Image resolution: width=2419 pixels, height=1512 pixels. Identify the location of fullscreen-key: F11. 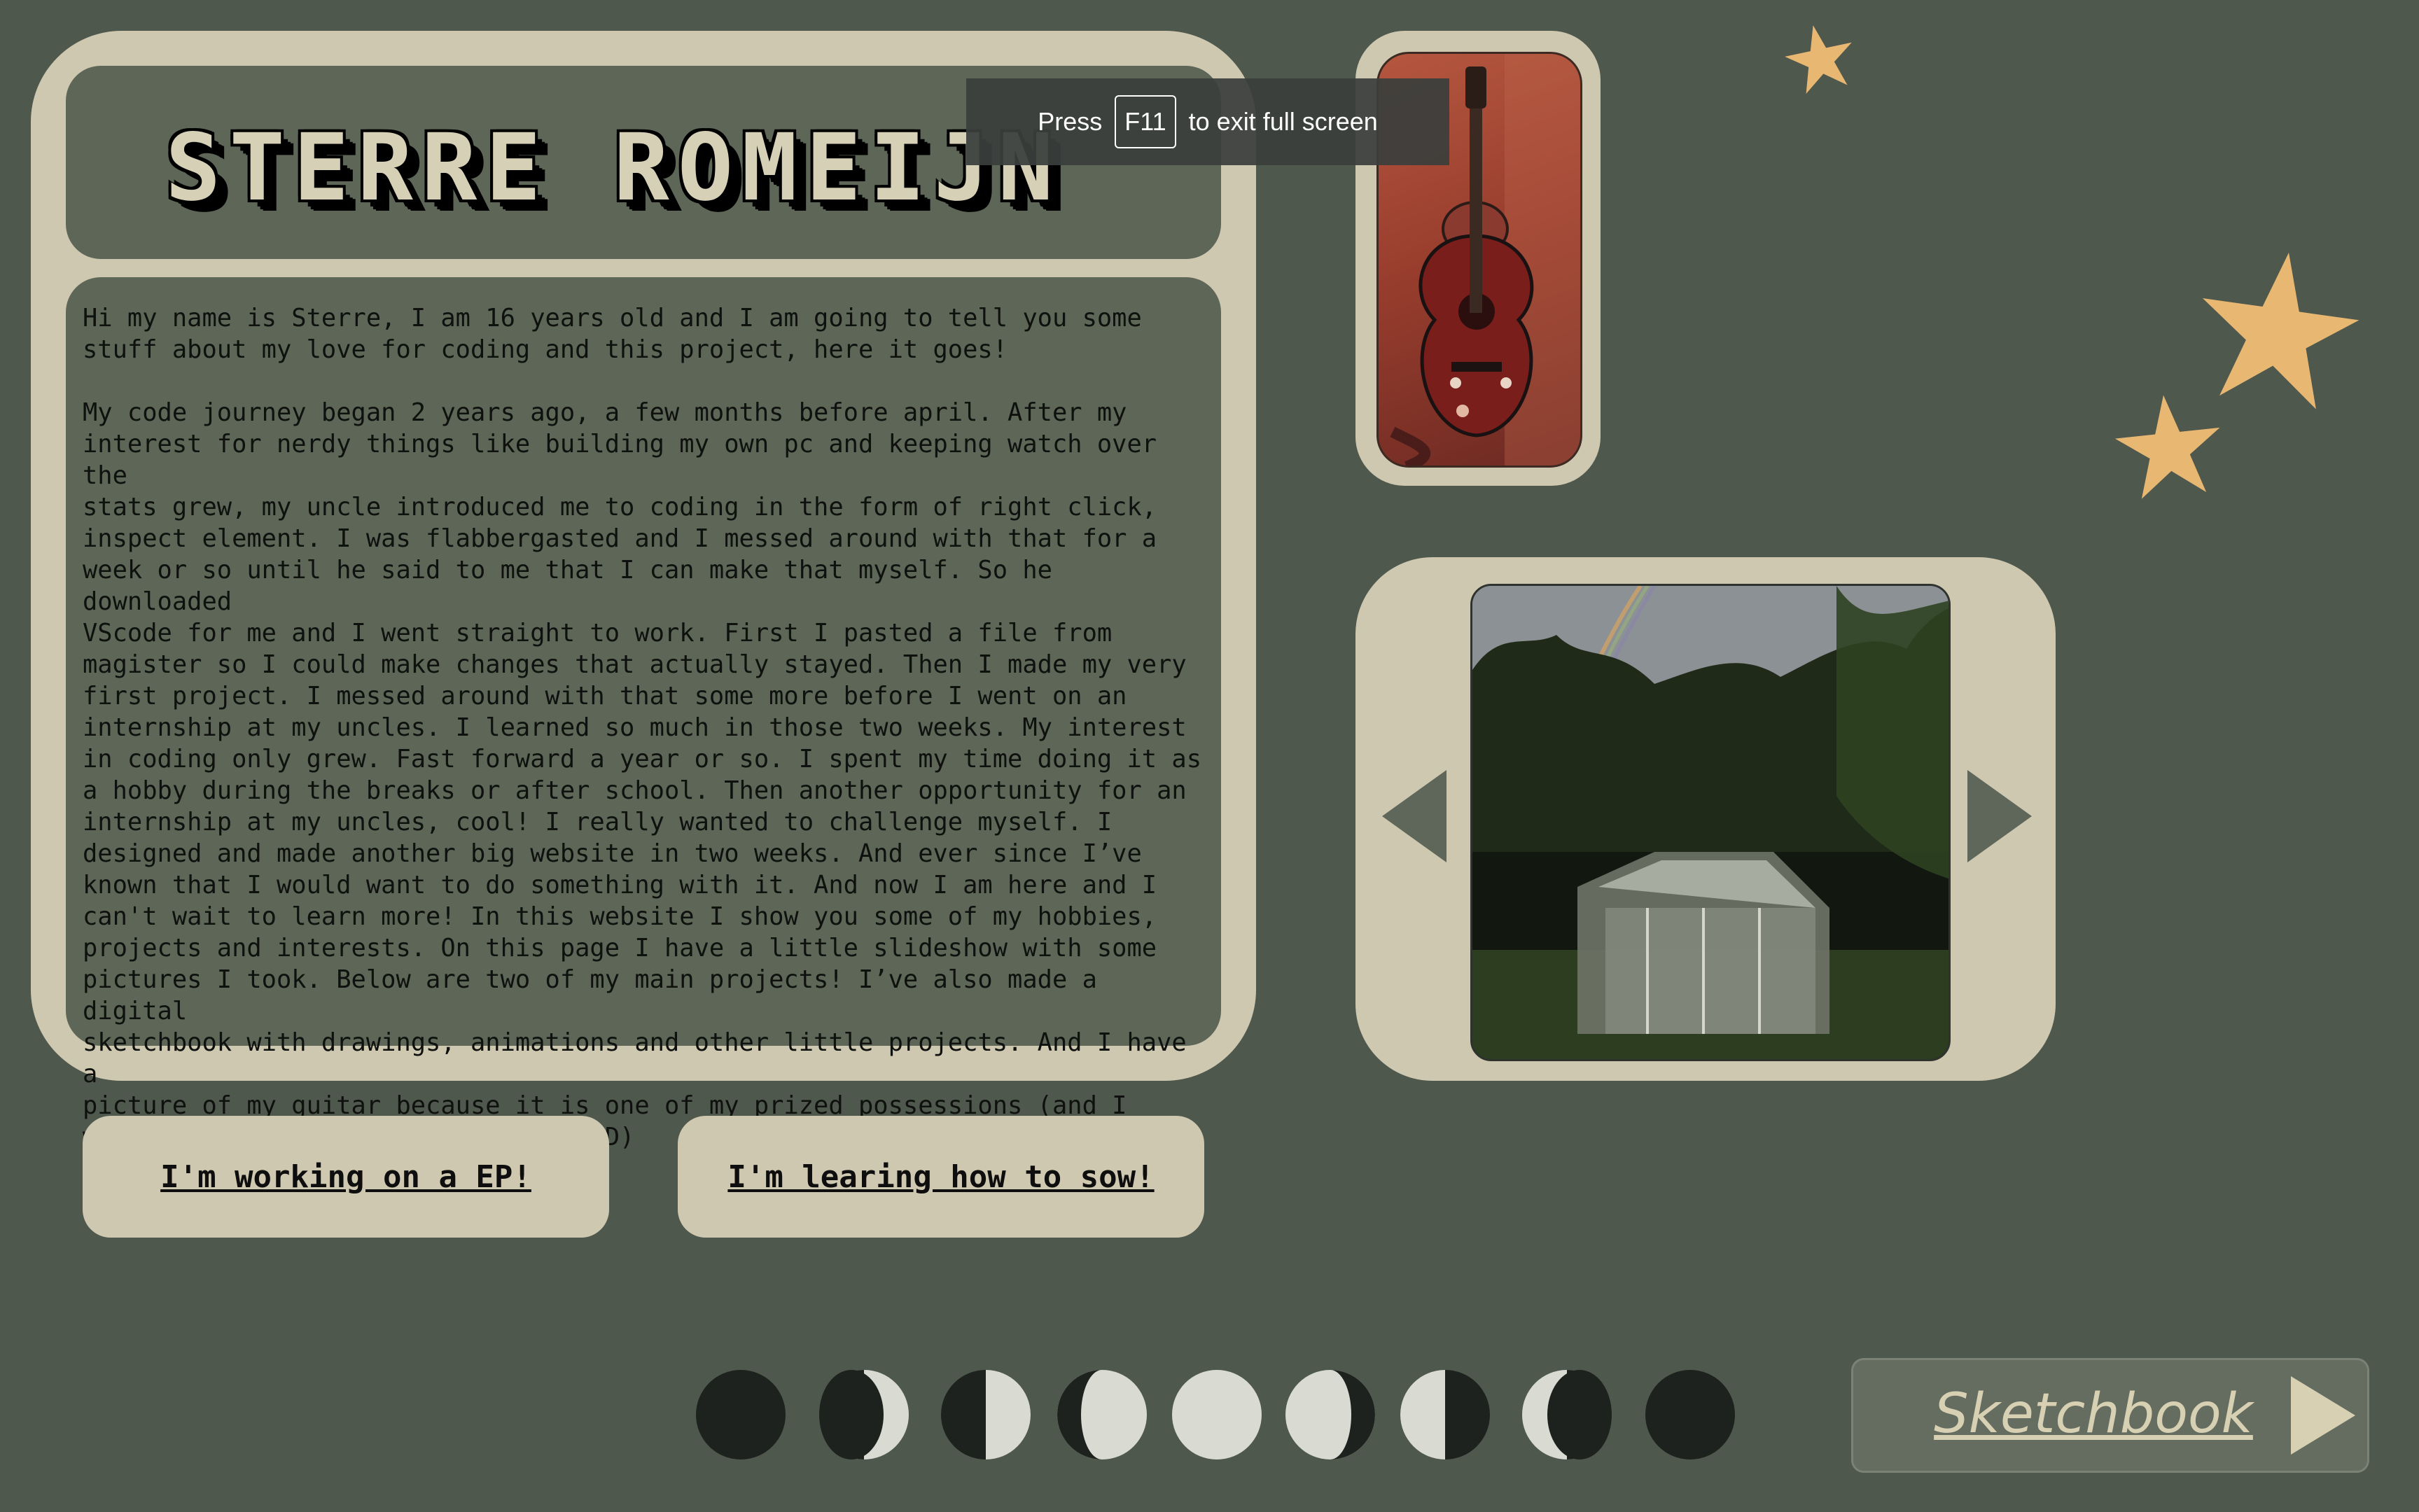
(1145, 121).